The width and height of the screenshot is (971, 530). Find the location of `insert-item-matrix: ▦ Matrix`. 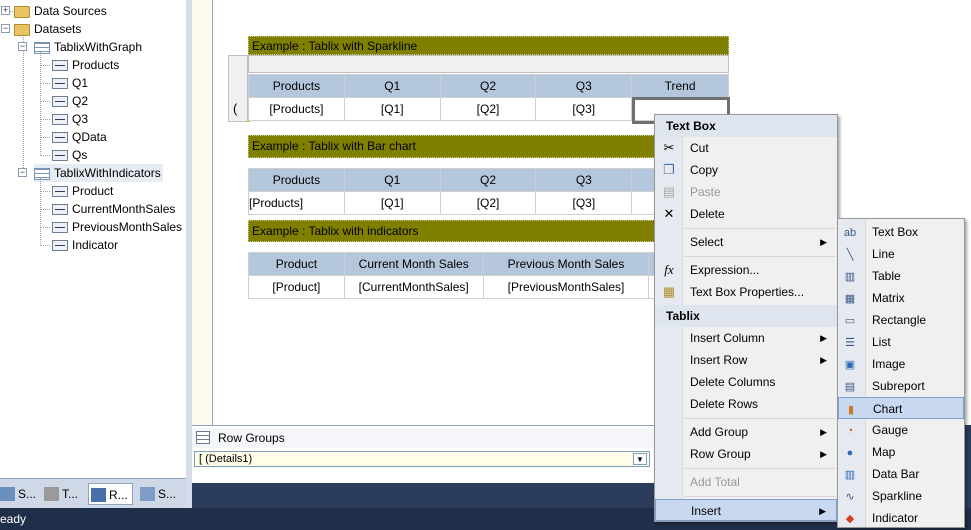

insert-item-matrix: ▦ Matrix is located at coordinates (901, 298).